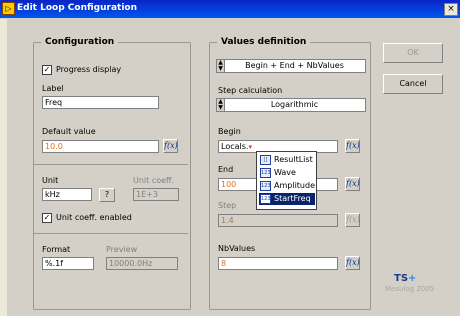  What do you see at coordinates (293, 159) in the screenshot?
I see `popup-item-label: ResultList` at bounding box center [293, 159].